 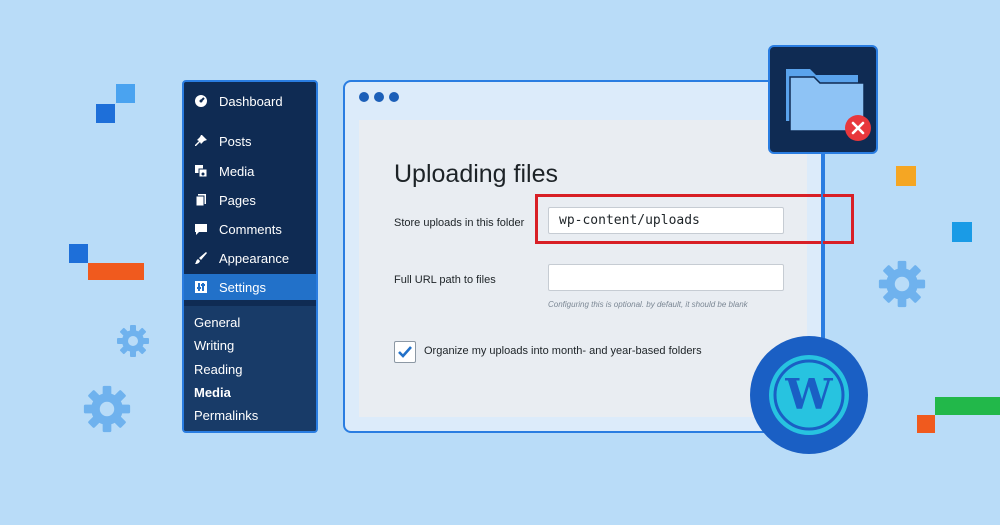 I want to click on store-uploads-label: Store uploads in this folder, so click(x=459, y=223).